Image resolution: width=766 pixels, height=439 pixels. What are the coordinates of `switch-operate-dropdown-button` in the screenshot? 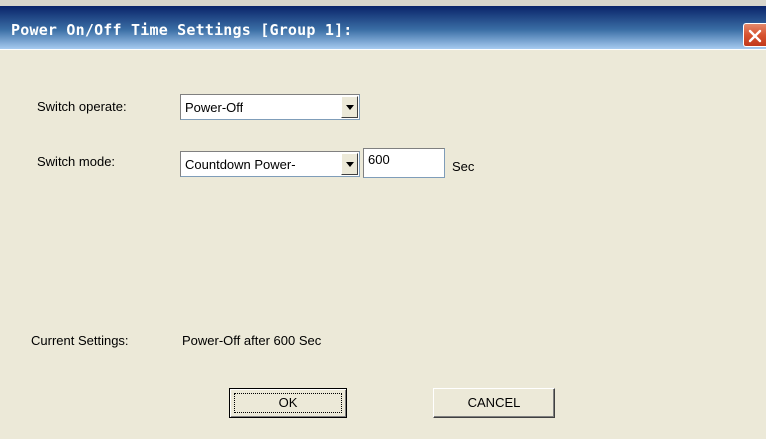 It's located at (349, 107).